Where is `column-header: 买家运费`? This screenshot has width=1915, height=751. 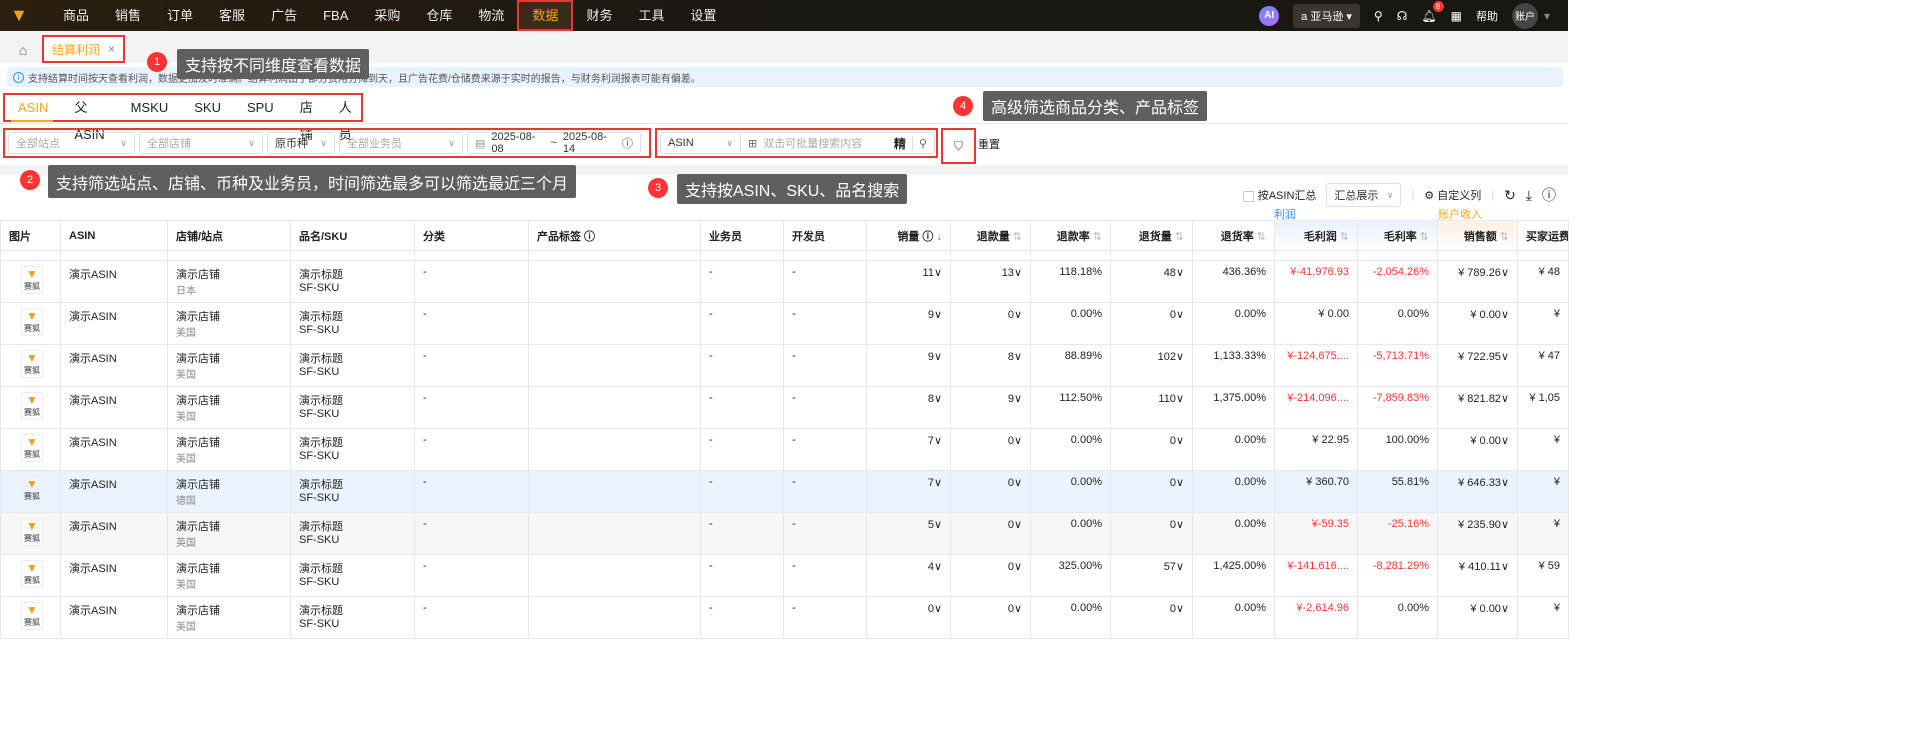 column-header: 买家运费 is located at coordinates (1543, 235).